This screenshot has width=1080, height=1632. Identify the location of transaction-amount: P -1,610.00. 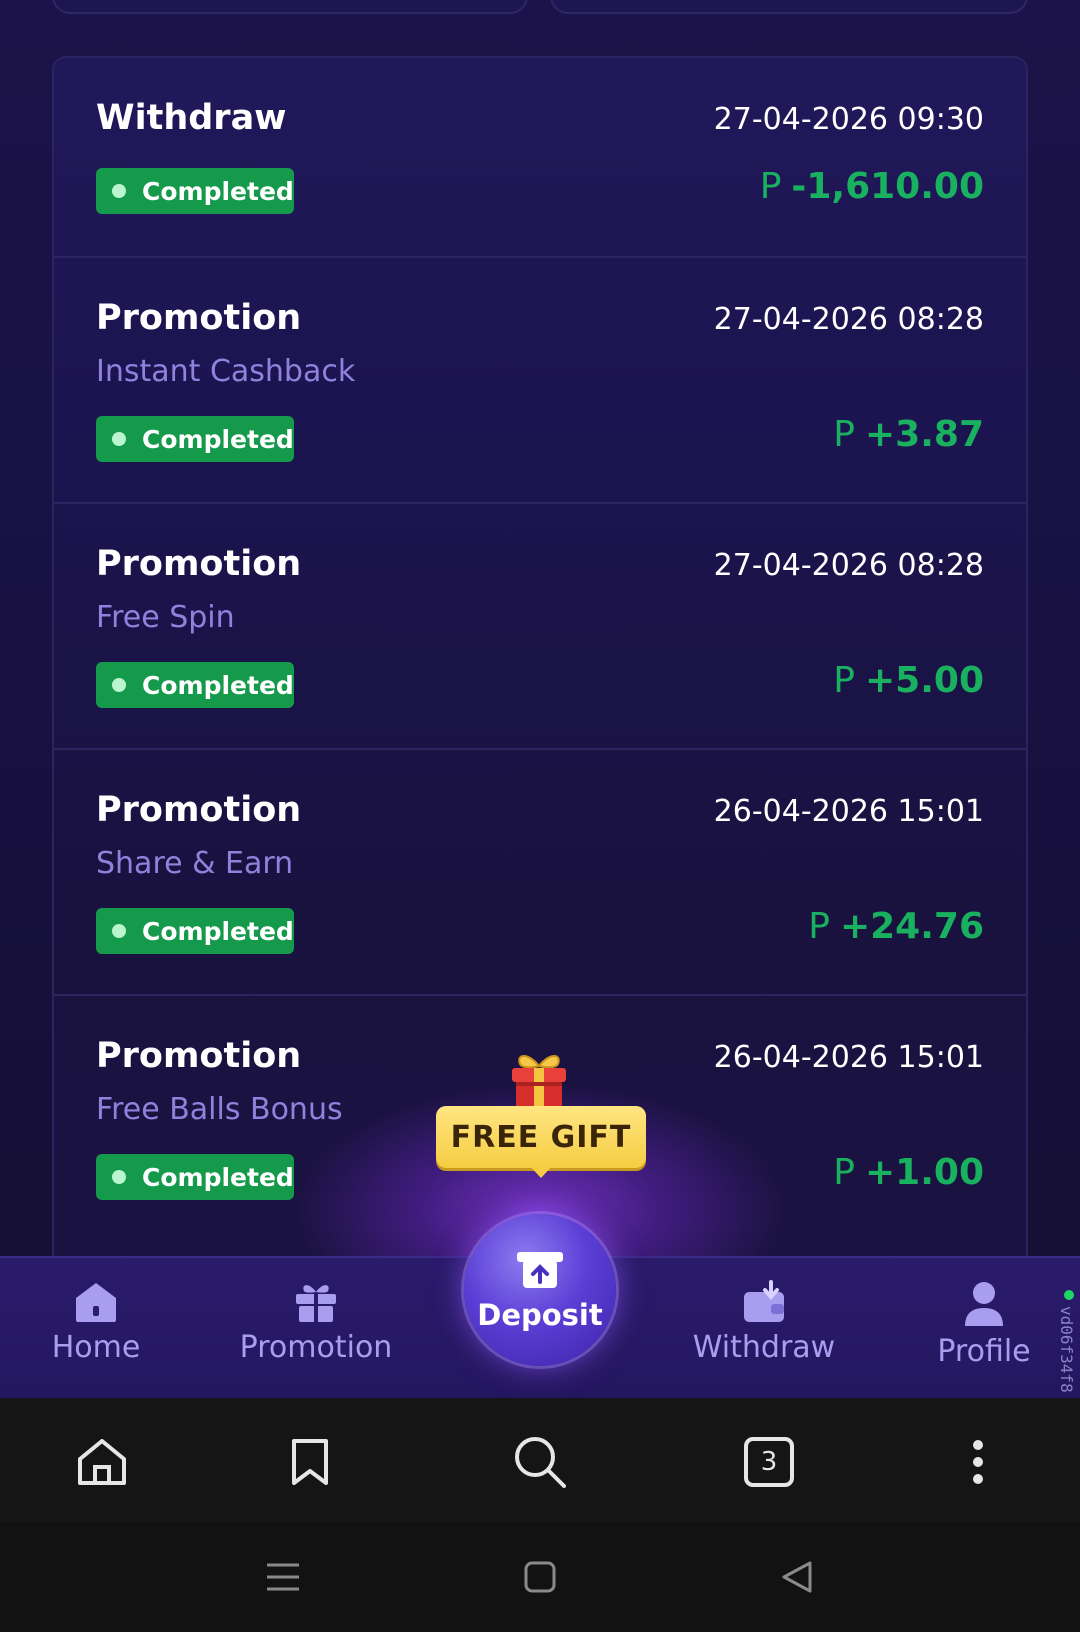
(872, 186).